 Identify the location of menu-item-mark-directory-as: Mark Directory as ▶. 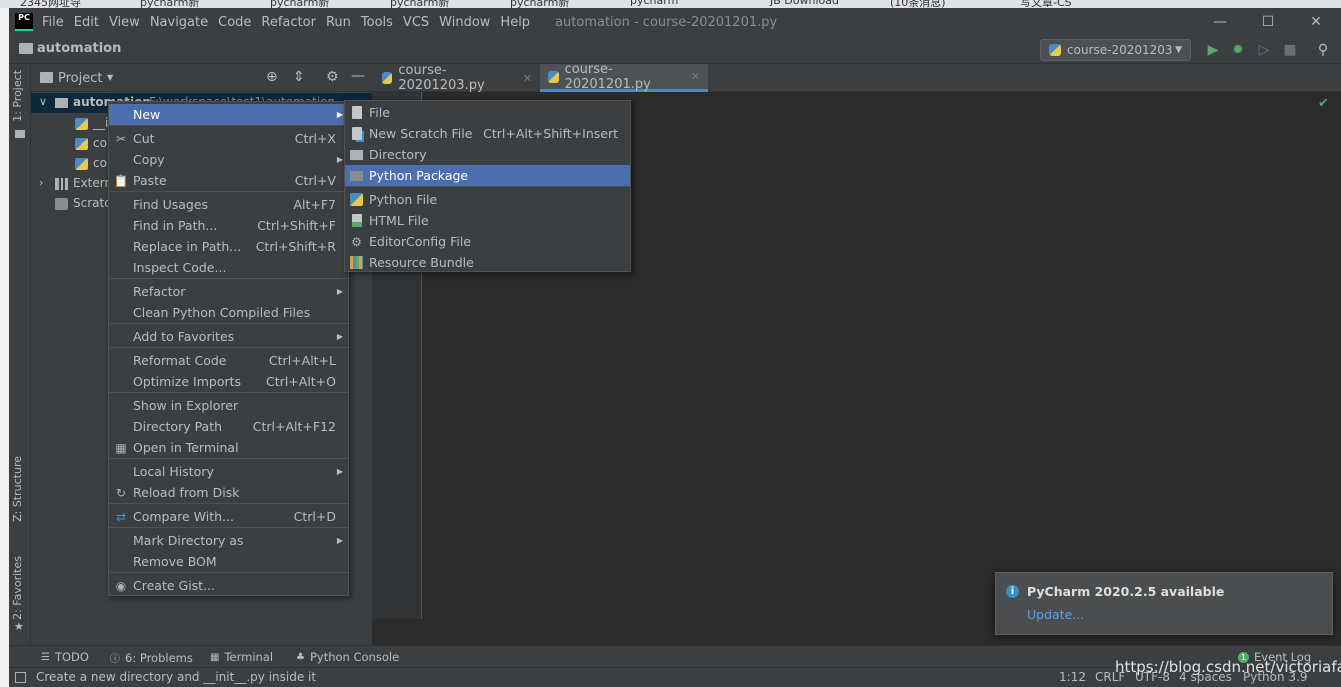
(228, 540).